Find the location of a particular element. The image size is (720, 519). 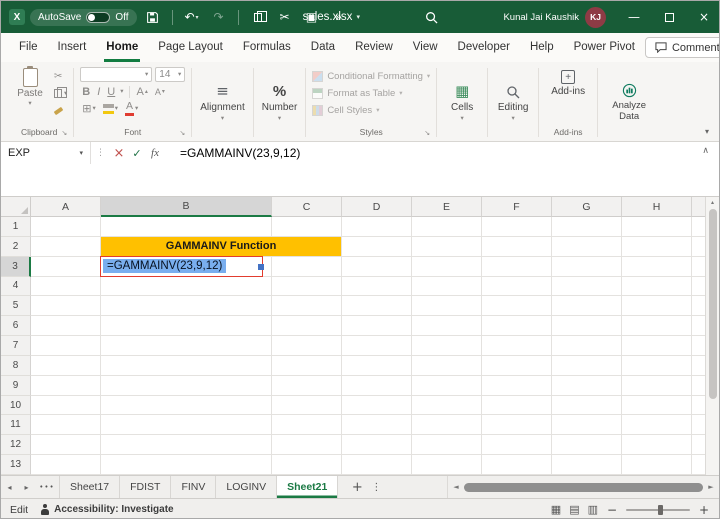

col-header-a: A is located at coordinates (66, 207).